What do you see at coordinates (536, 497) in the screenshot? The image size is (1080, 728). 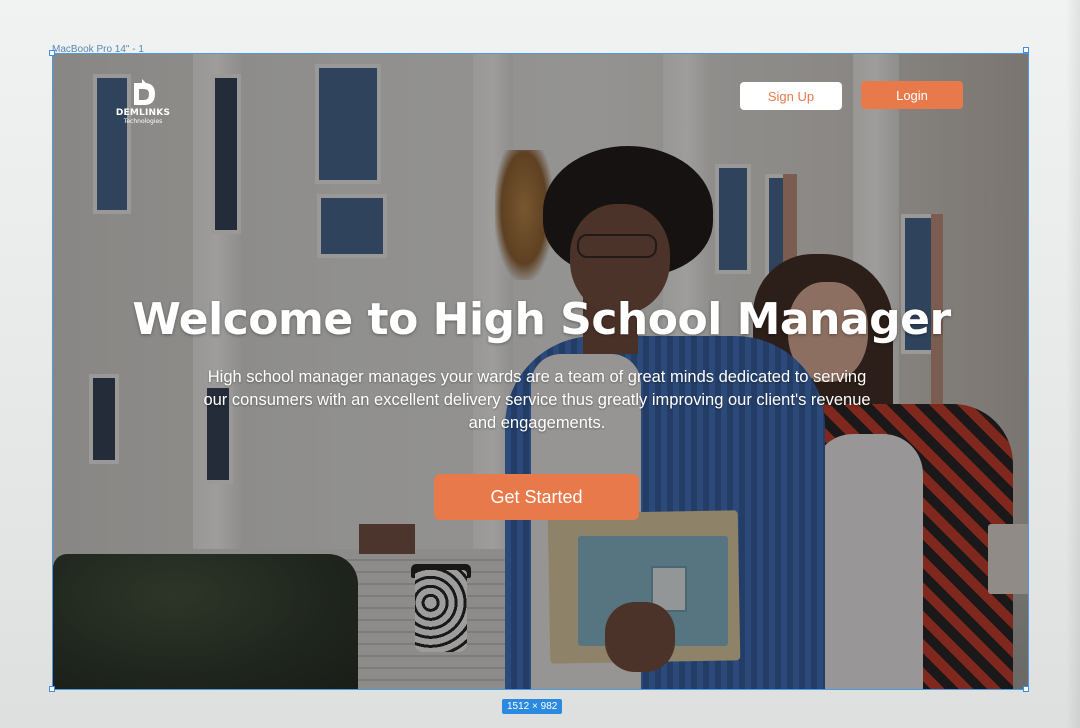 I see `get-started-button: Get Started` at bounding box center [536, 497].